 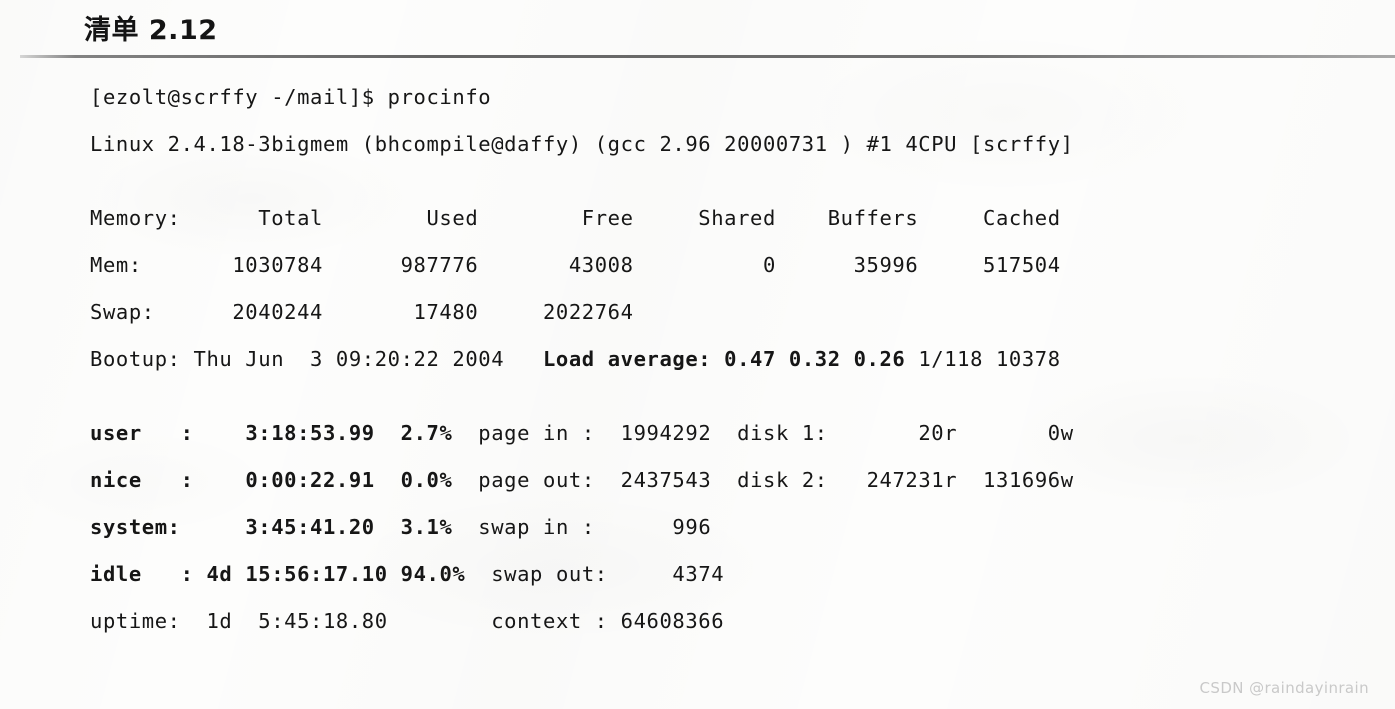 What do you see at coordinates (653, 433) in the screenshot?
I see `cpu-row-user-io-value: 1994292` at bounding box center [653, 433].